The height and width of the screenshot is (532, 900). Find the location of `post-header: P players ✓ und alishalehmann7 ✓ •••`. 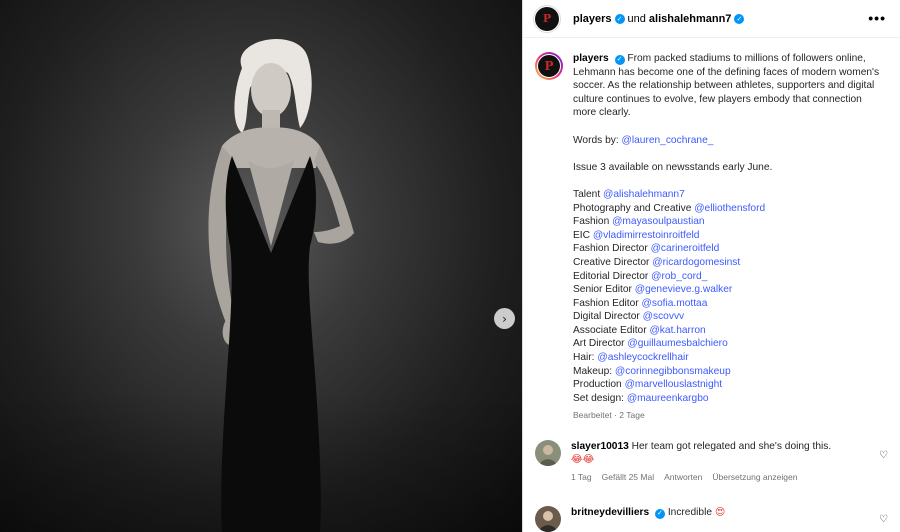

post-header: P players ✓ und alishalehmann7 ✓ ••• is located at coordinates (711, 19).